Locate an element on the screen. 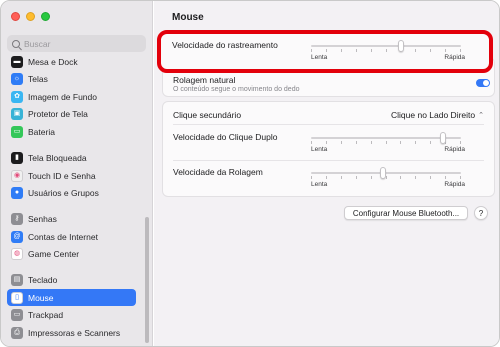  help-button: ? is located at coordinates (481, 213).